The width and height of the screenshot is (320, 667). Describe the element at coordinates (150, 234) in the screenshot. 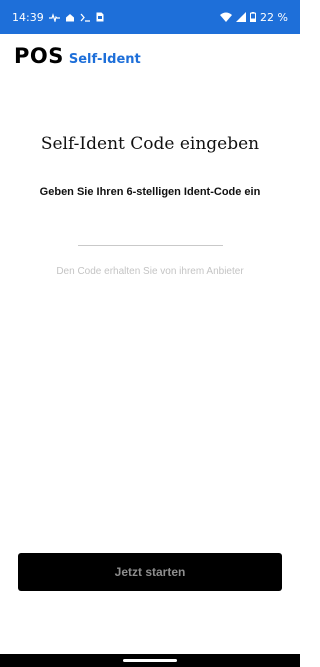

I see `ident-code-input` at that location.